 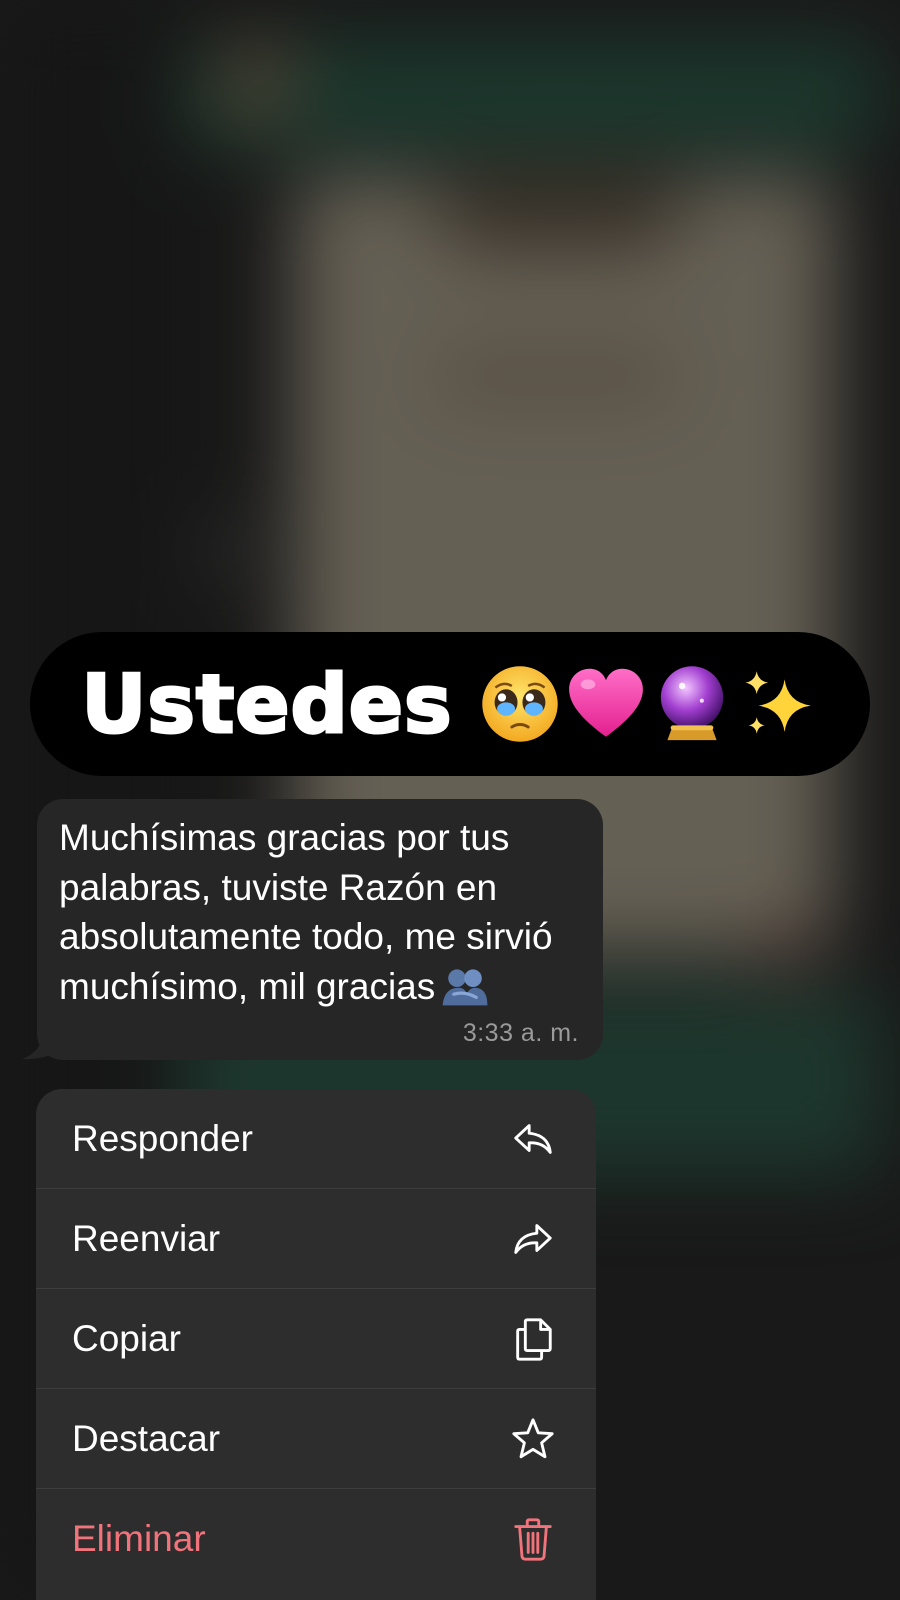 What do you see at coordinates (519, 704) in the screenshot?
I see `pleading-face-emoji` at bounding box center [519, 704].